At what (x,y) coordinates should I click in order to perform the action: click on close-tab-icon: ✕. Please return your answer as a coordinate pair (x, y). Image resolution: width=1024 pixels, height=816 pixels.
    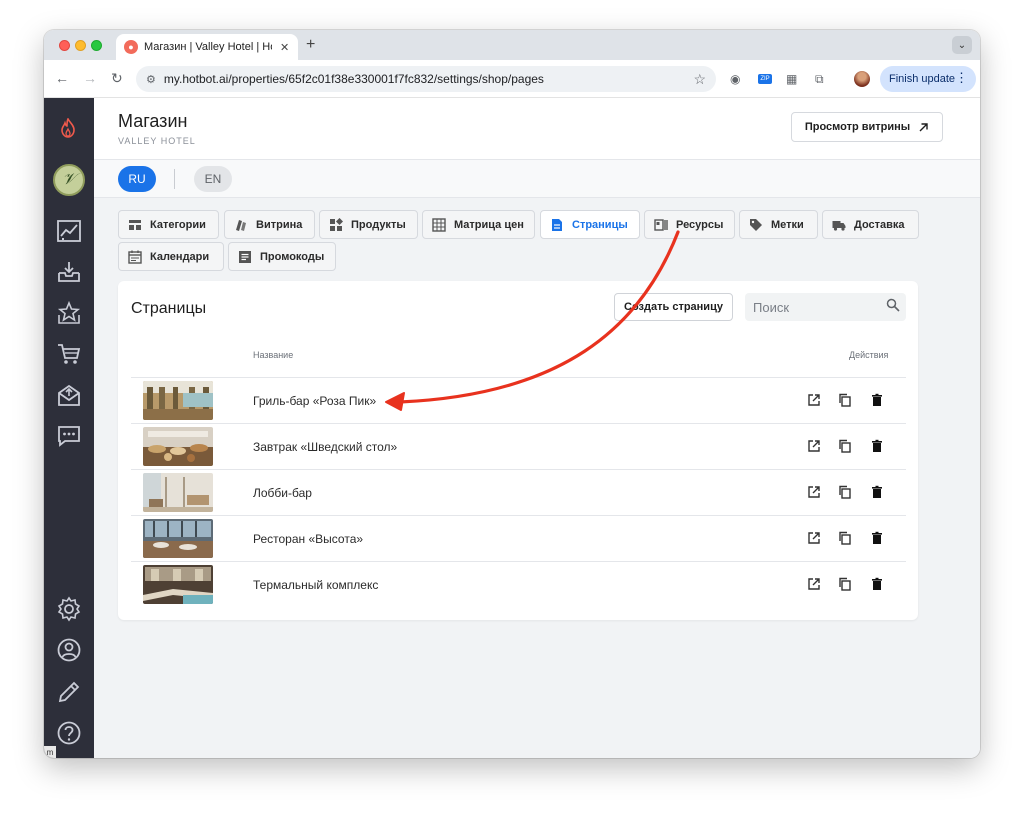
    Looking at the image, I should click on (284, 47).